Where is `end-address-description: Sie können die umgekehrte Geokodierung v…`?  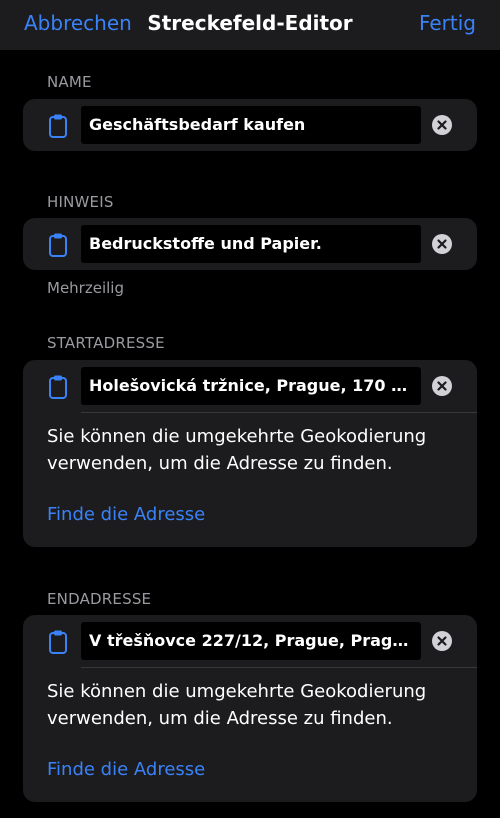 end-address-description: Sie können die umgekehrte Geokodierung v… is located at coordinates (237, 705).